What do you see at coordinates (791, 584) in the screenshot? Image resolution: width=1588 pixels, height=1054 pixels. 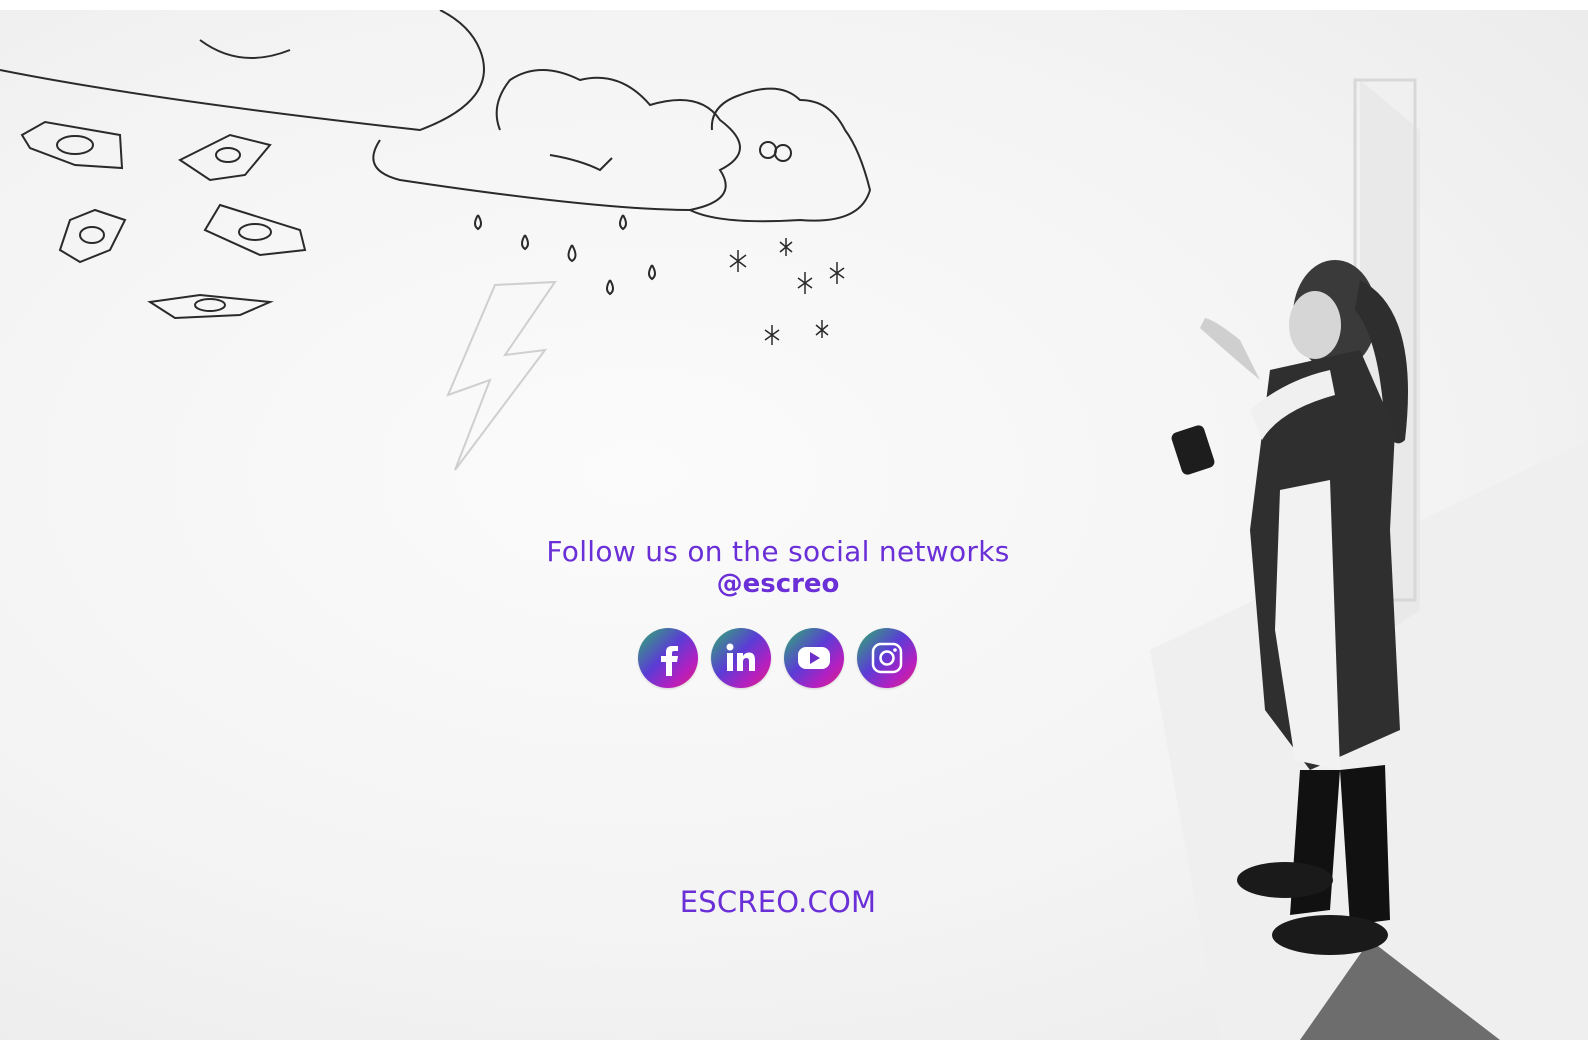 I see `handle-name: escreo` at bounding box center [791, 584].